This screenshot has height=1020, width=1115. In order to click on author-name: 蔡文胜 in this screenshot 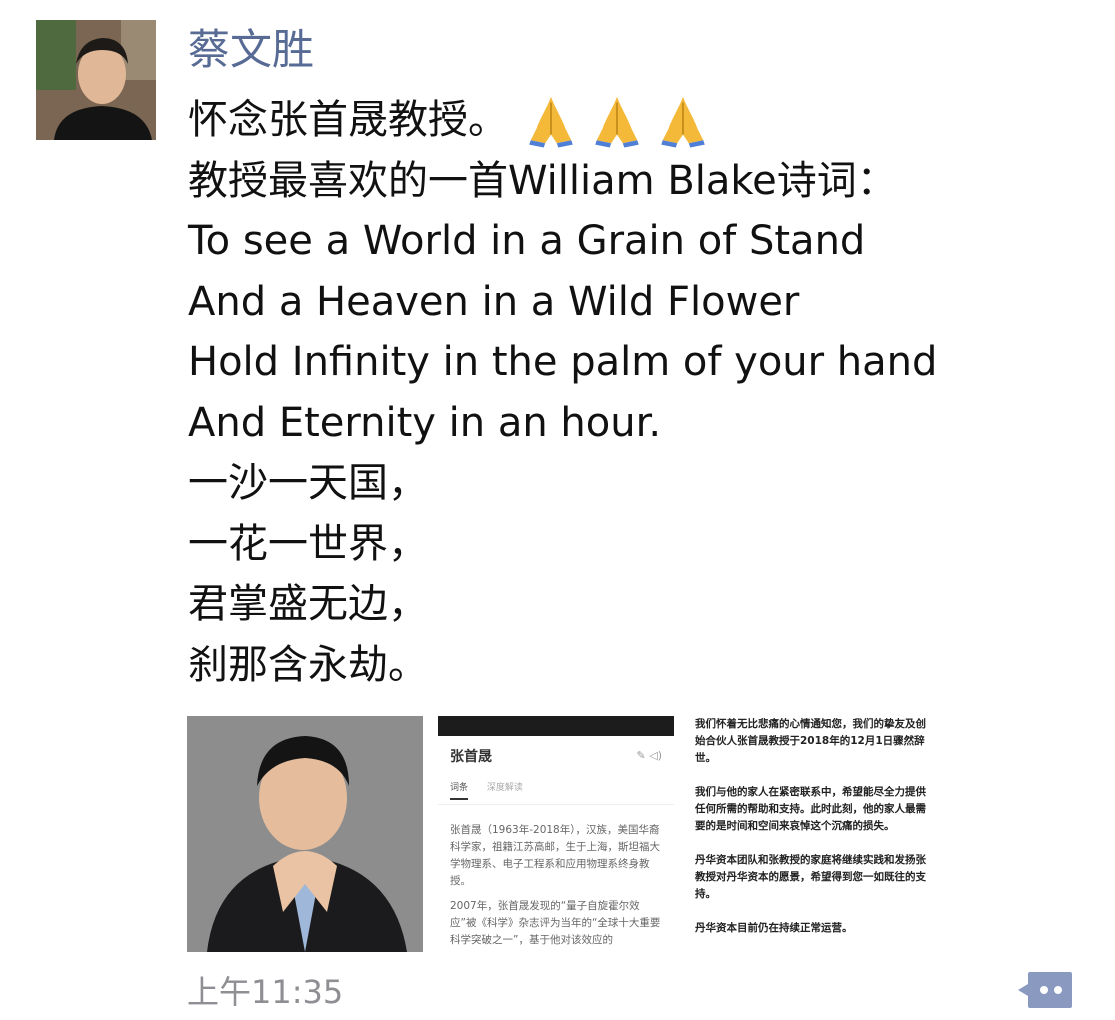, I will do `click(251, 50)`.